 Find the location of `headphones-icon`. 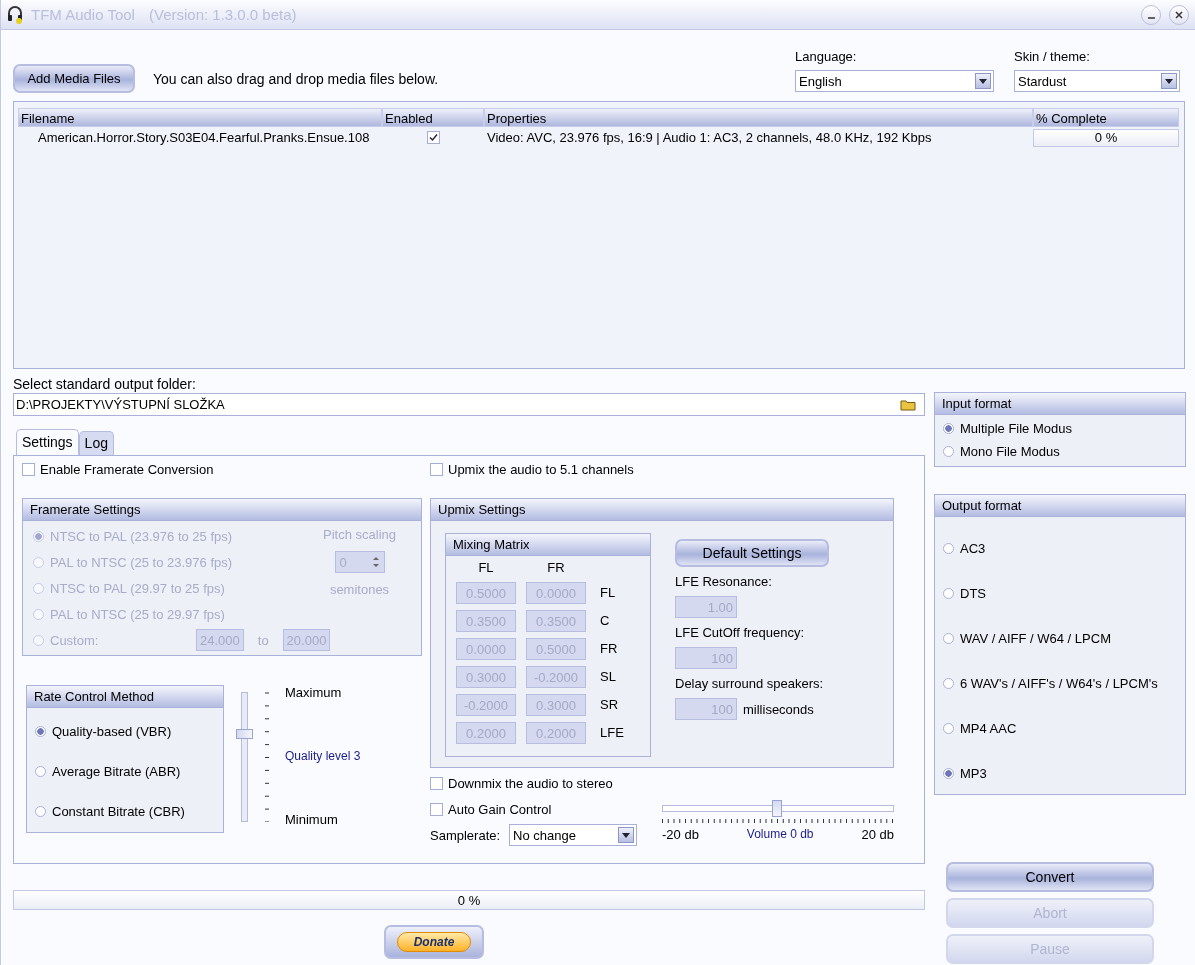

headphones-icon is located at coordinates (15, 14).